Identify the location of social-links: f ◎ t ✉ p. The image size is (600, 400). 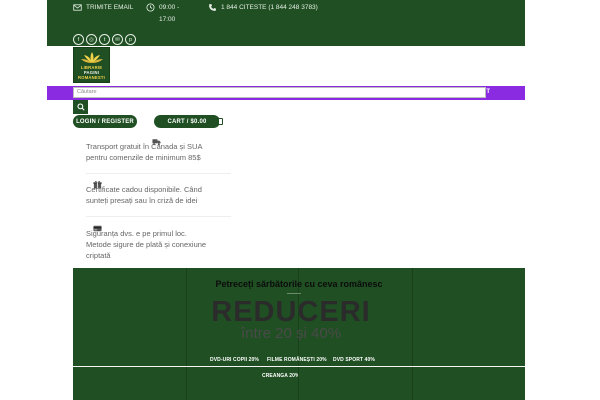
(104, 39).